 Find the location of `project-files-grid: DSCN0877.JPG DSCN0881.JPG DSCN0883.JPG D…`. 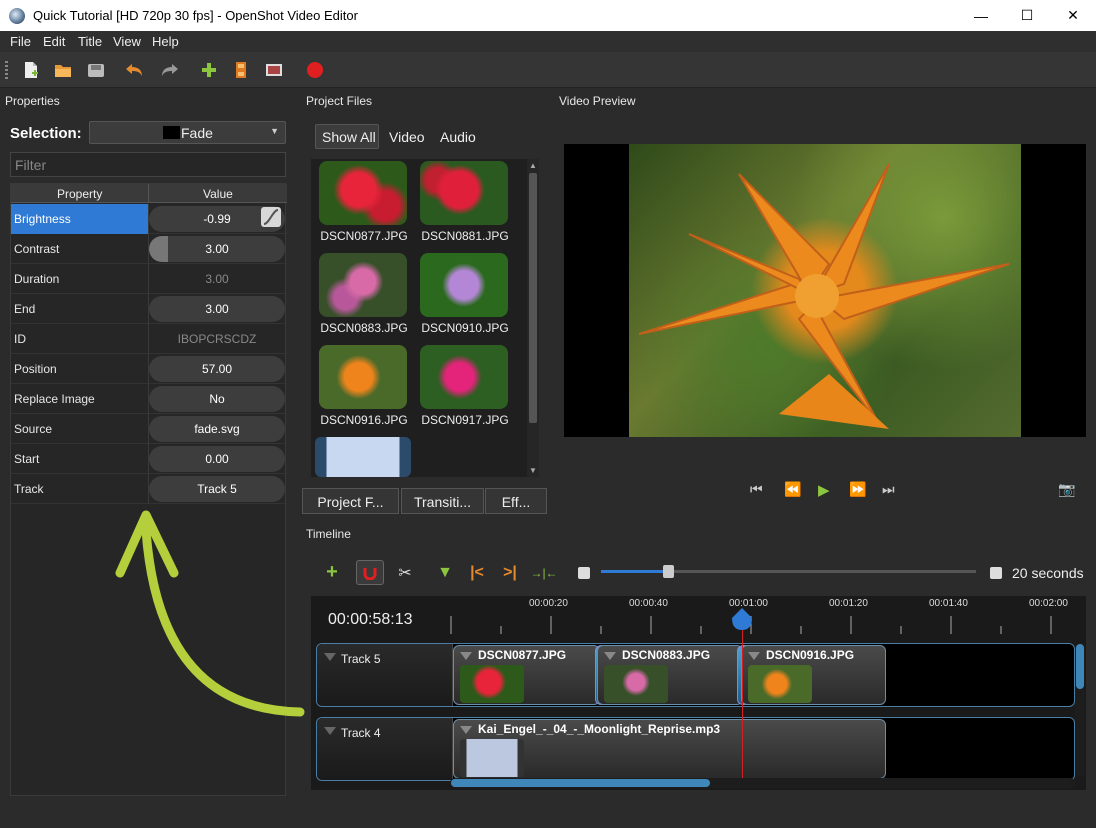

project-files-grid: DSCN0877.JPG DSCN0881.JPG DSCN0883.JPG D… is located at coordinates (419, 318).